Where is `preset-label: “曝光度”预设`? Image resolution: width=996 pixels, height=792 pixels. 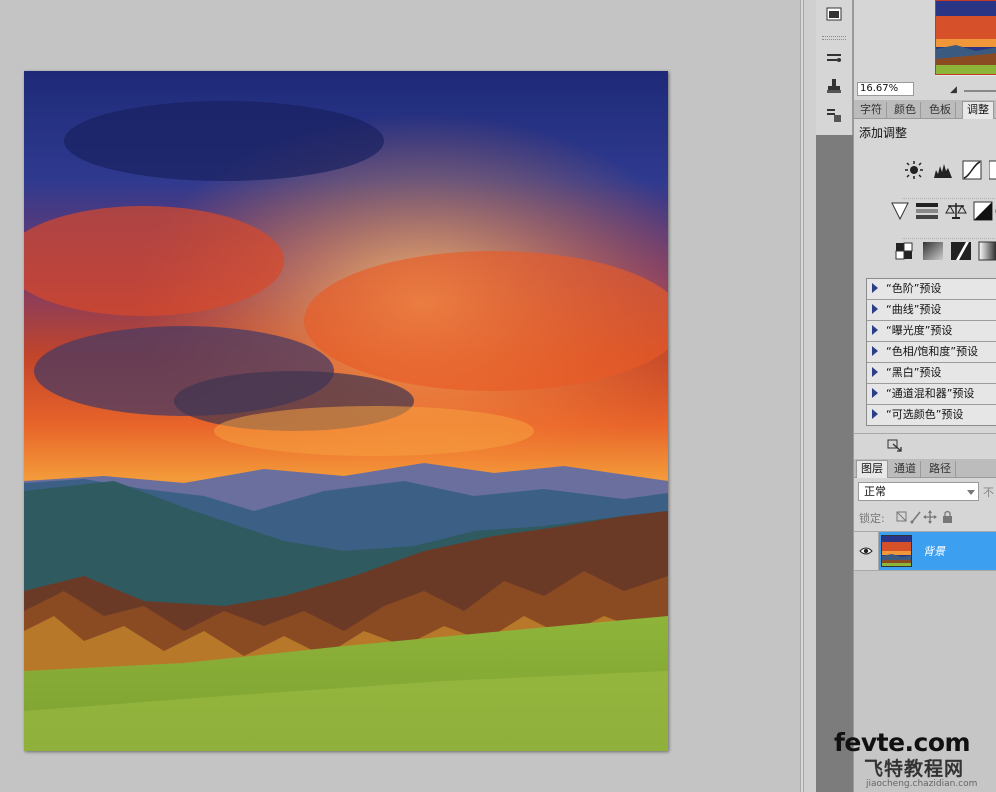
preset-label: “曝光度”预设 is located at coordinates (919, 330).